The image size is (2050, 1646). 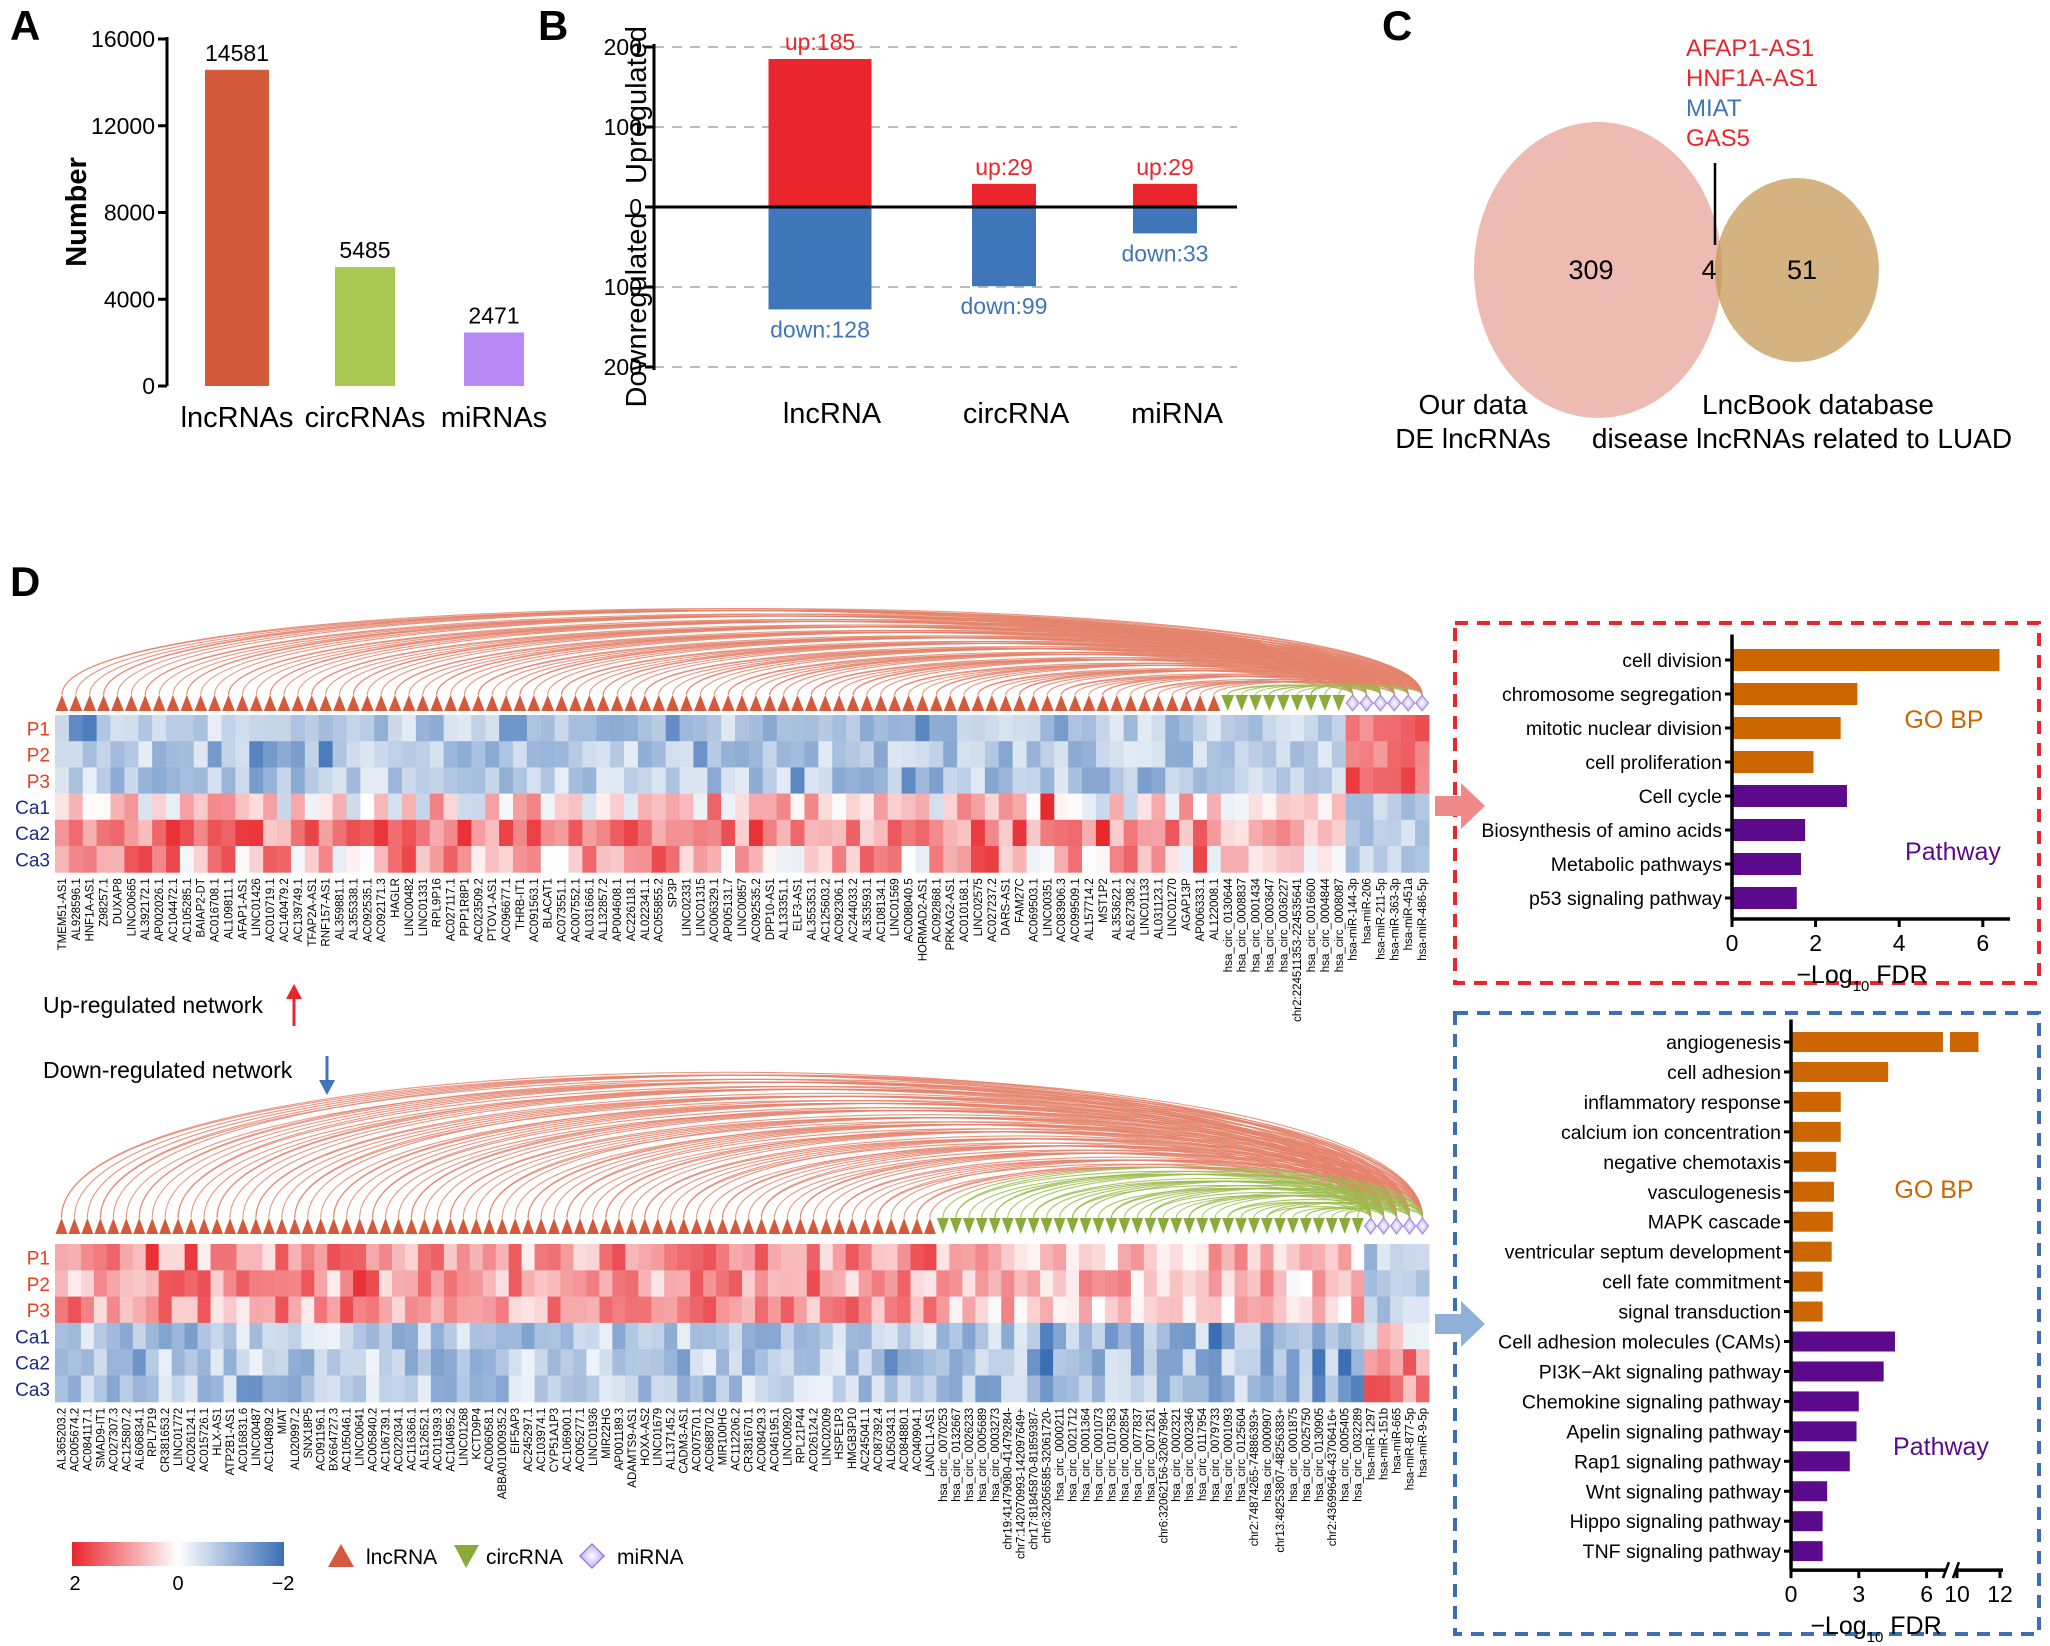 What do you see at coordinates (896, 907) in the screenshot?
I see `lncRNA-column-label: LINC01569` at bounding box center [896, 907].